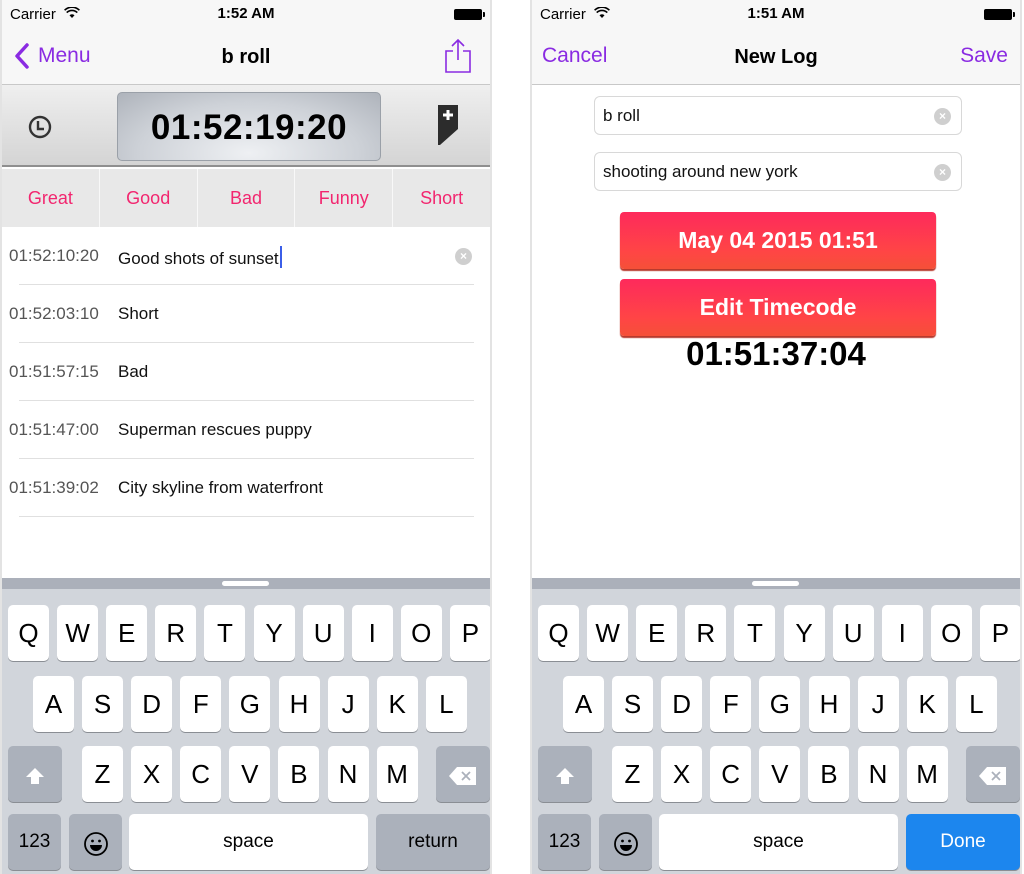 This screenshot has width=1024, height=874. What do you see at coordinates (249, 126) in the screenshot?
I see `timecode-display: 01:52:19:20` at bounding box center [249, 126].